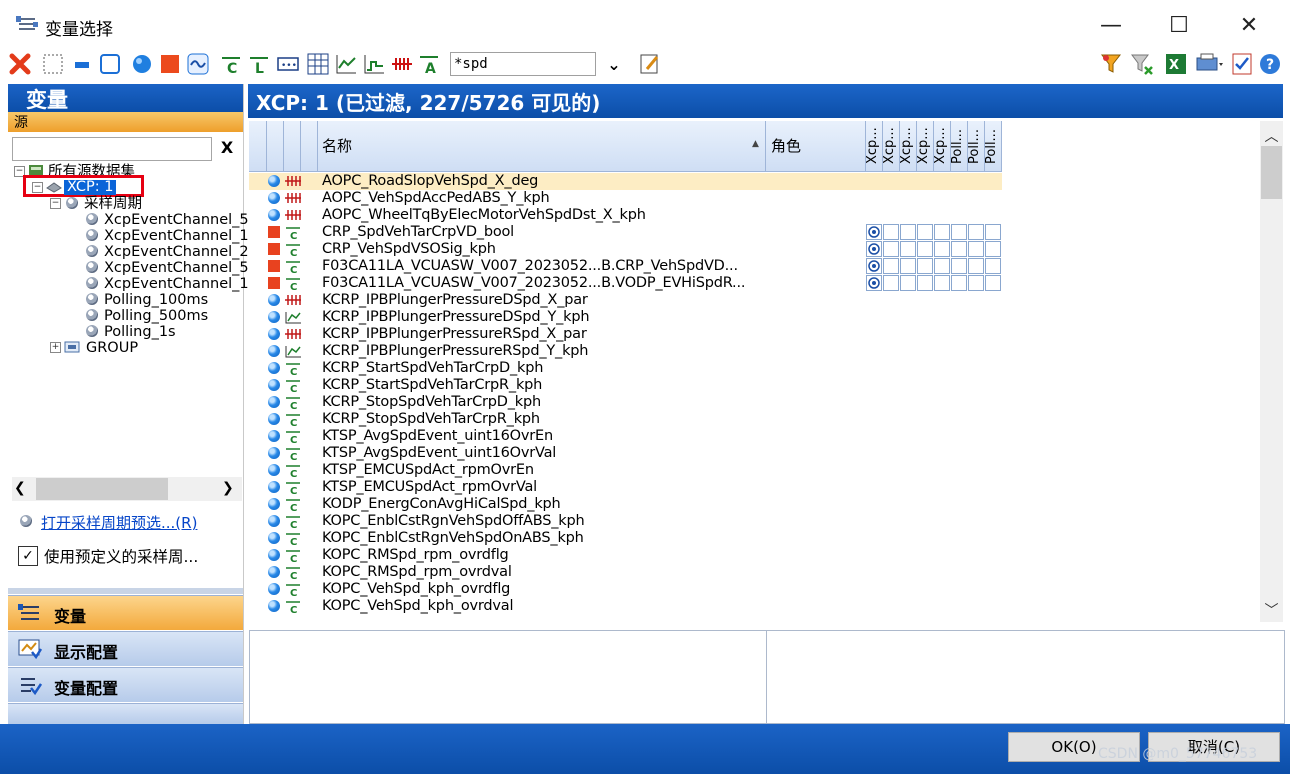  What do you see at coordinates (176, 252) in the screenshot?
I see `tree-item-channel: XcpEventChannel_2` at bounding box center [176, 252].